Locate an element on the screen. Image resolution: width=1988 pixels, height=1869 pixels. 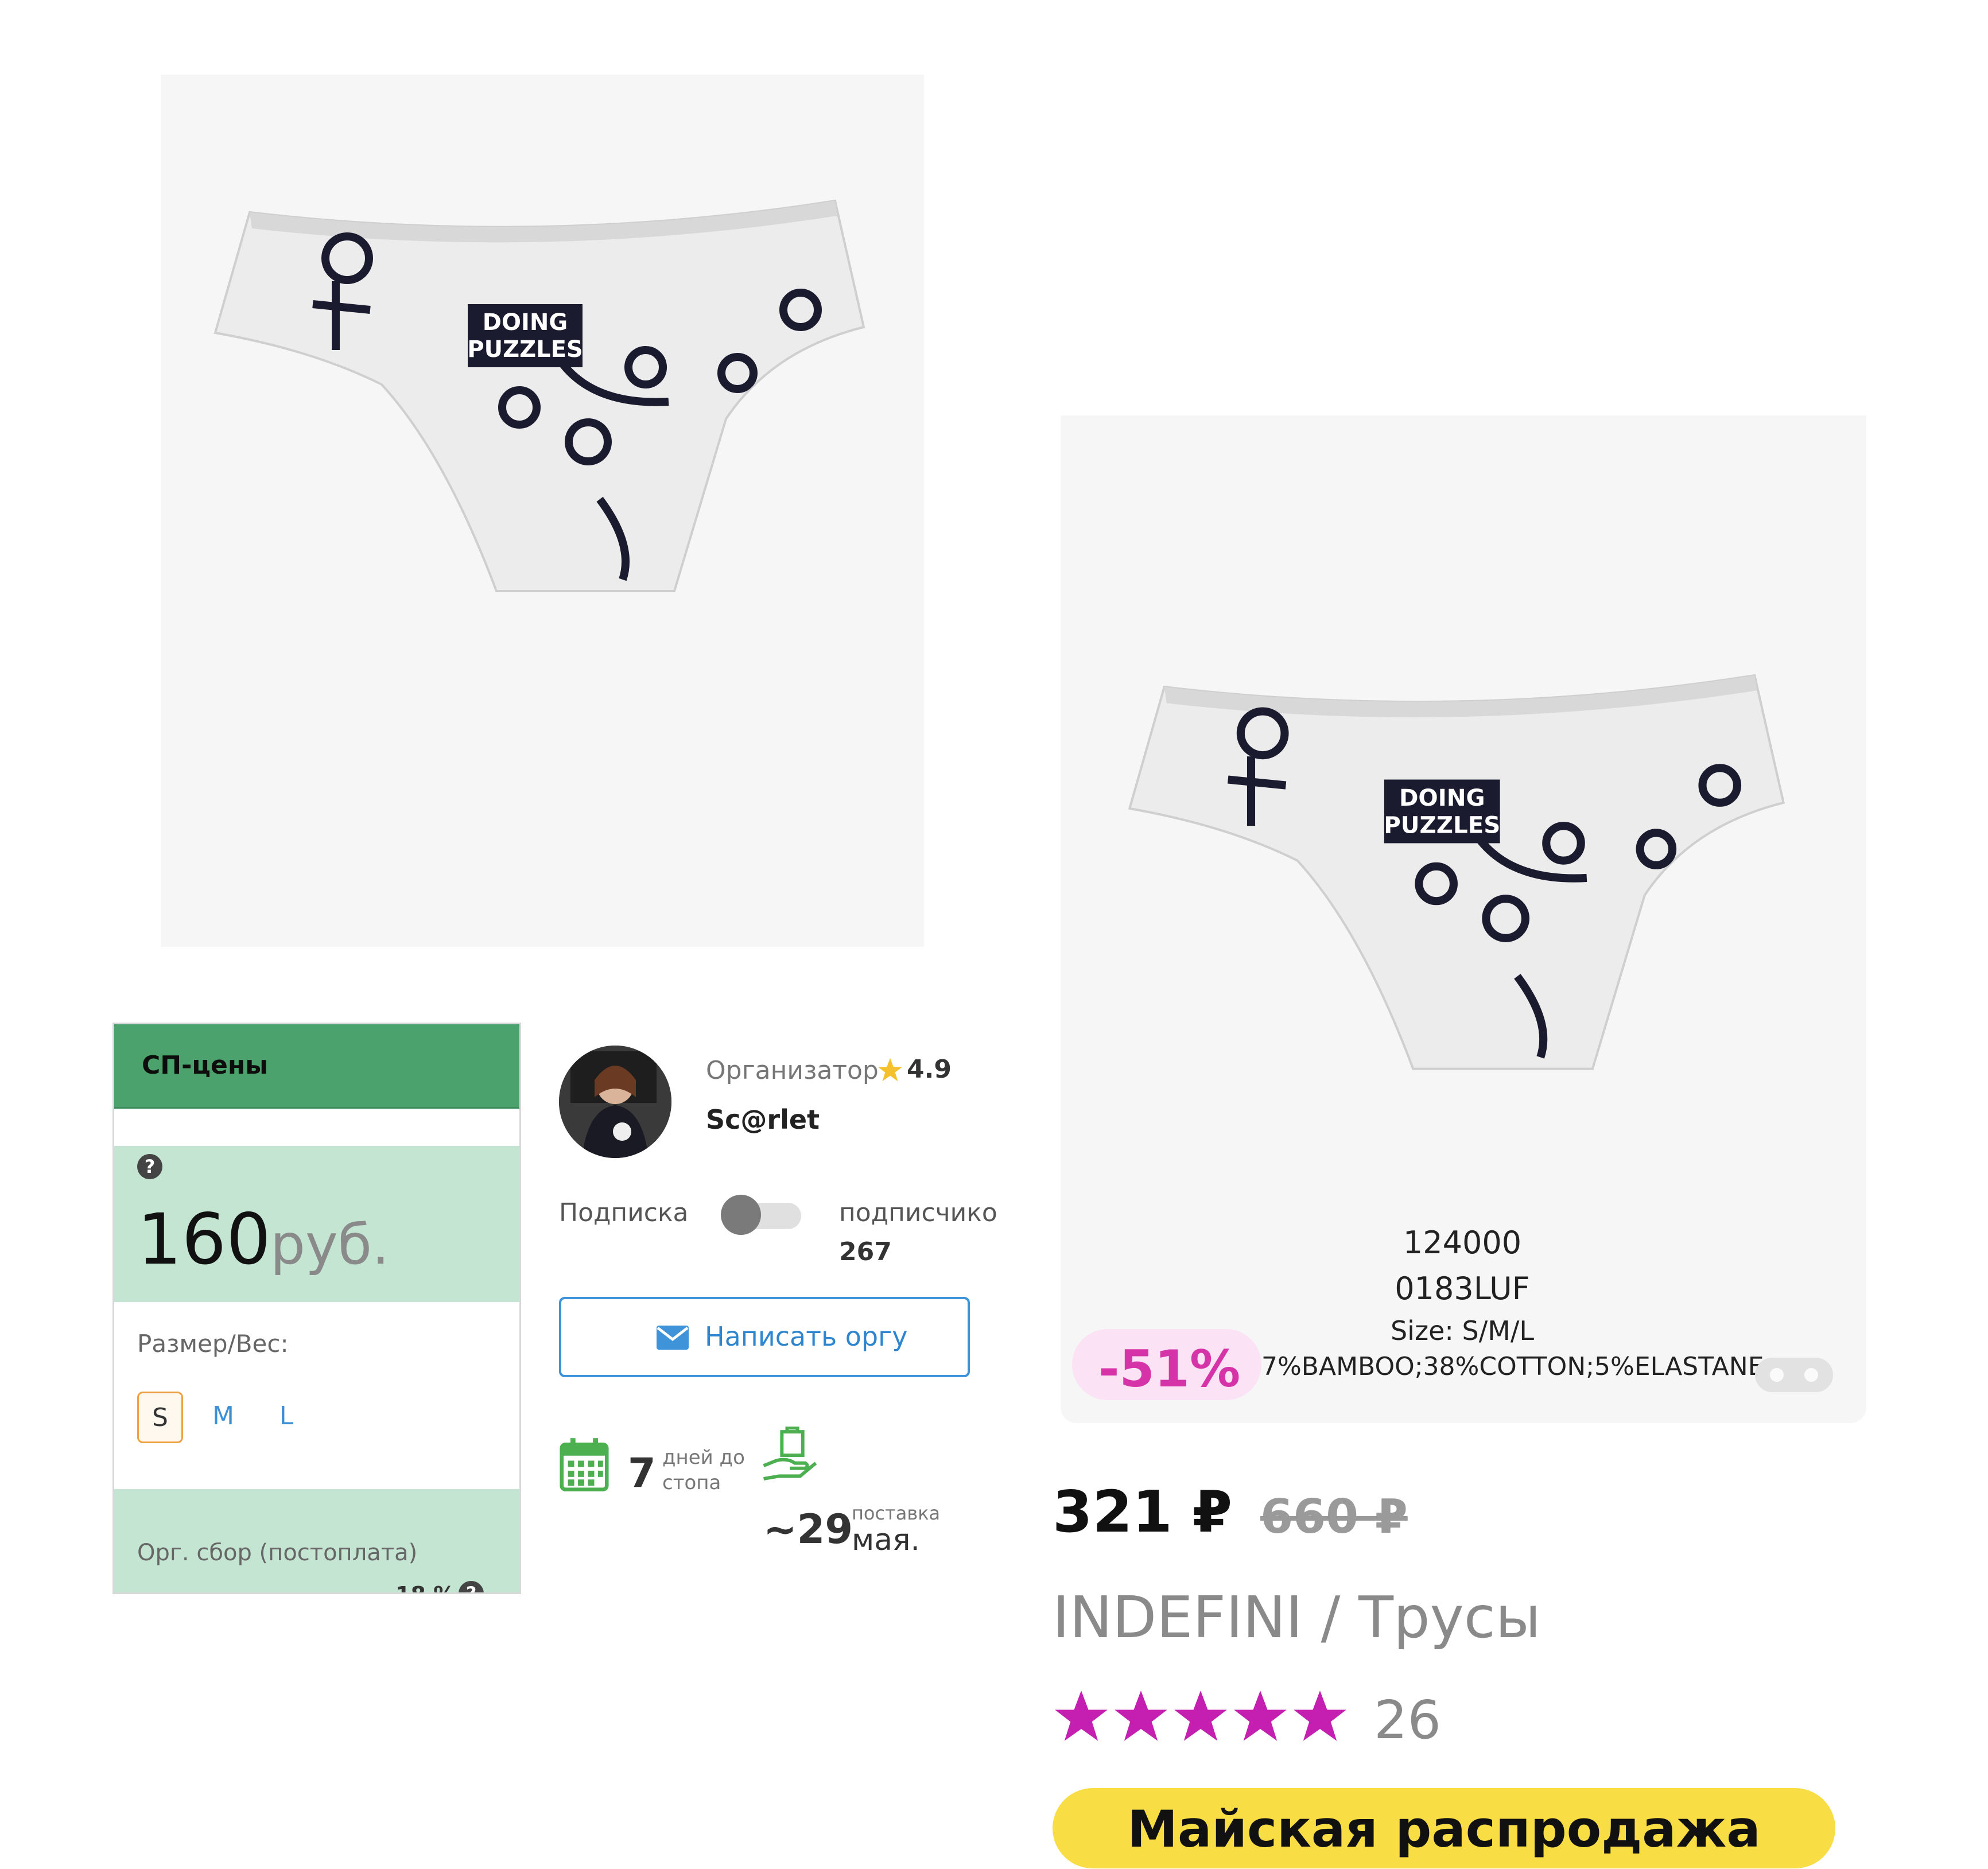
size-option-m: M is located at coordinates (223, 1418).